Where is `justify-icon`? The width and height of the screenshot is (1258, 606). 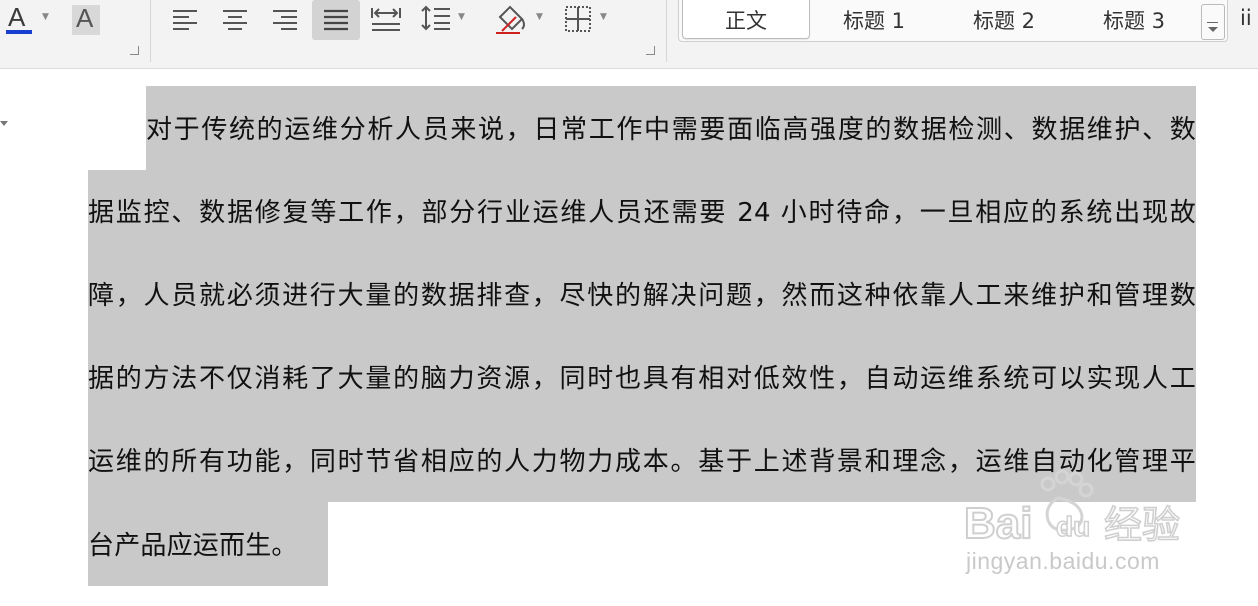
justify-icon is located at coordinates (336, 20).